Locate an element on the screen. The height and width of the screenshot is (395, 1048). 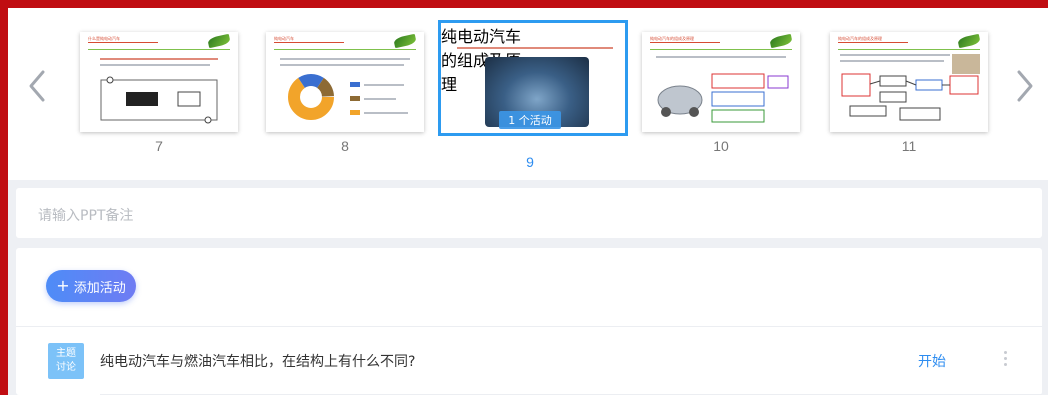
next-slides-button is located at coordinates (1025, 86).